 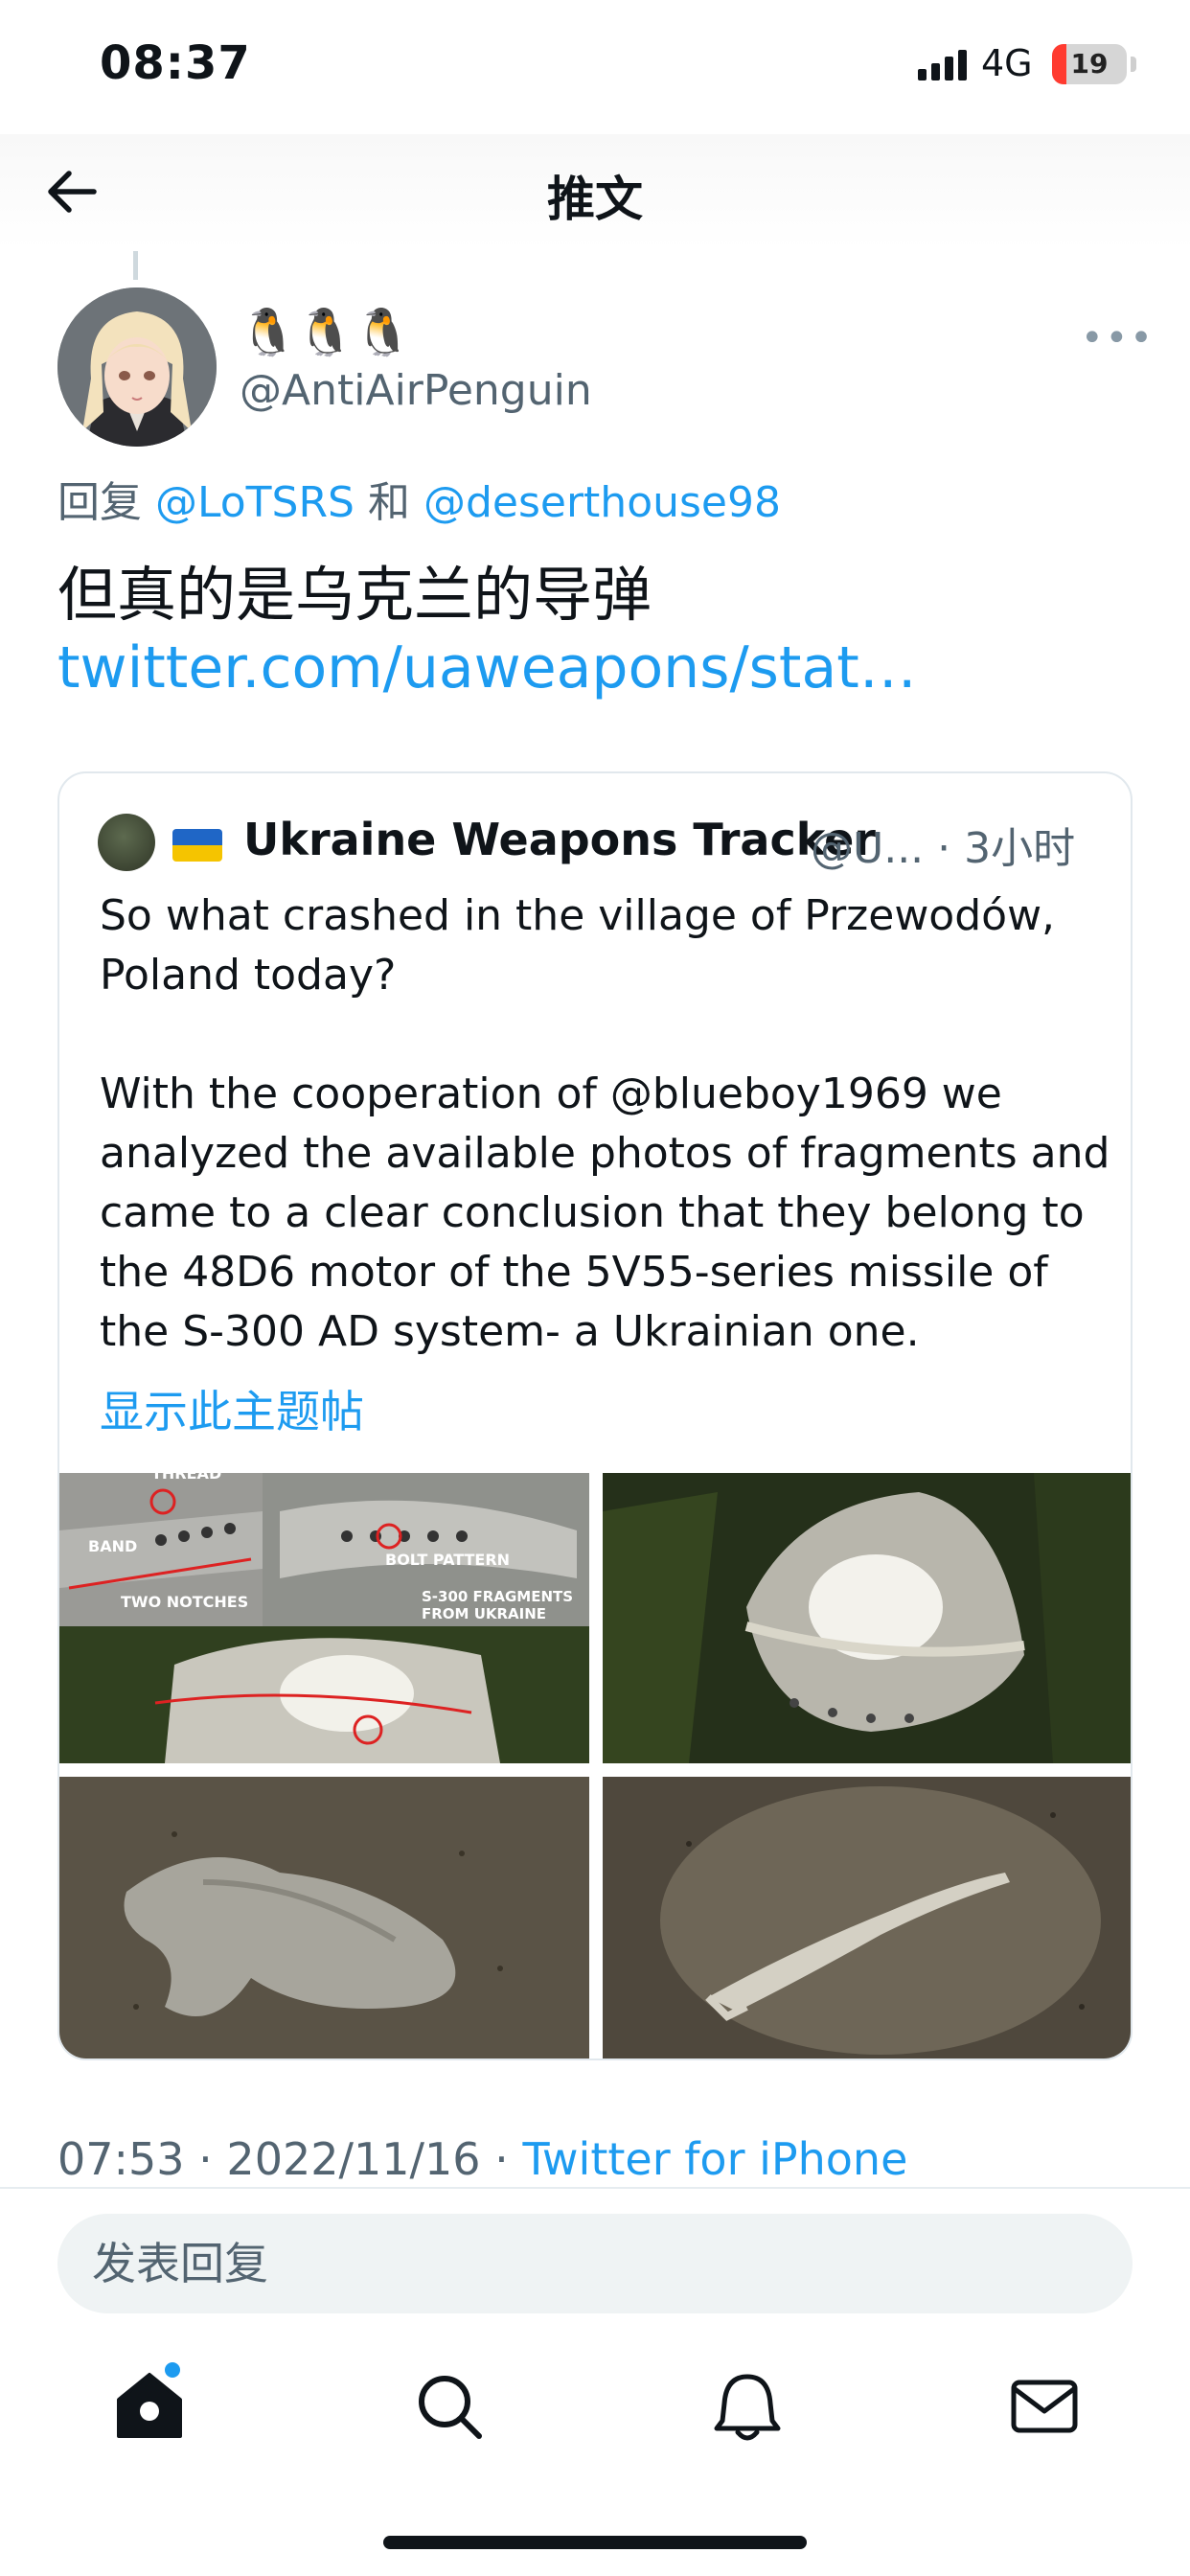 I want to click on tab-search, so click(x=449, y=2405).